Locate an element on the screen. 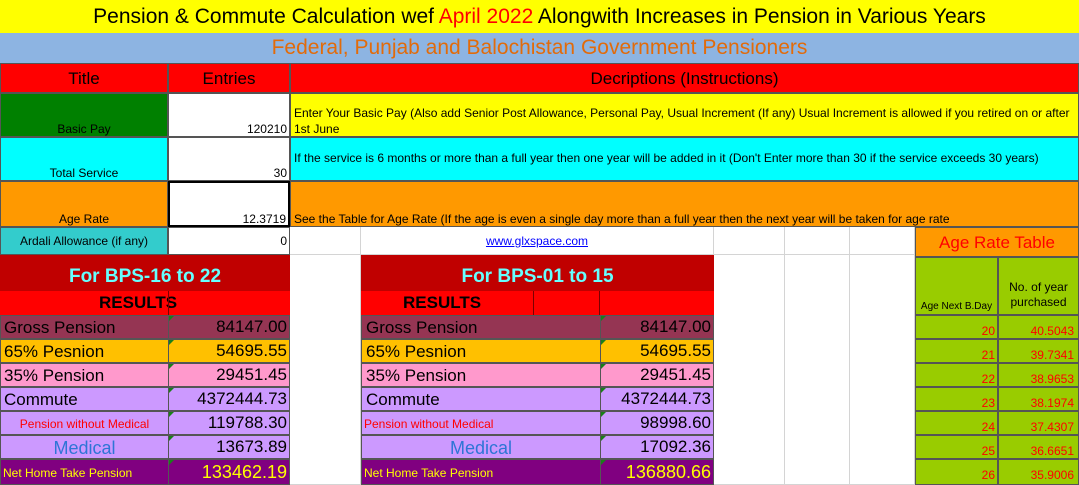  age-table-age: 20 is located at coordinates (956, 327).